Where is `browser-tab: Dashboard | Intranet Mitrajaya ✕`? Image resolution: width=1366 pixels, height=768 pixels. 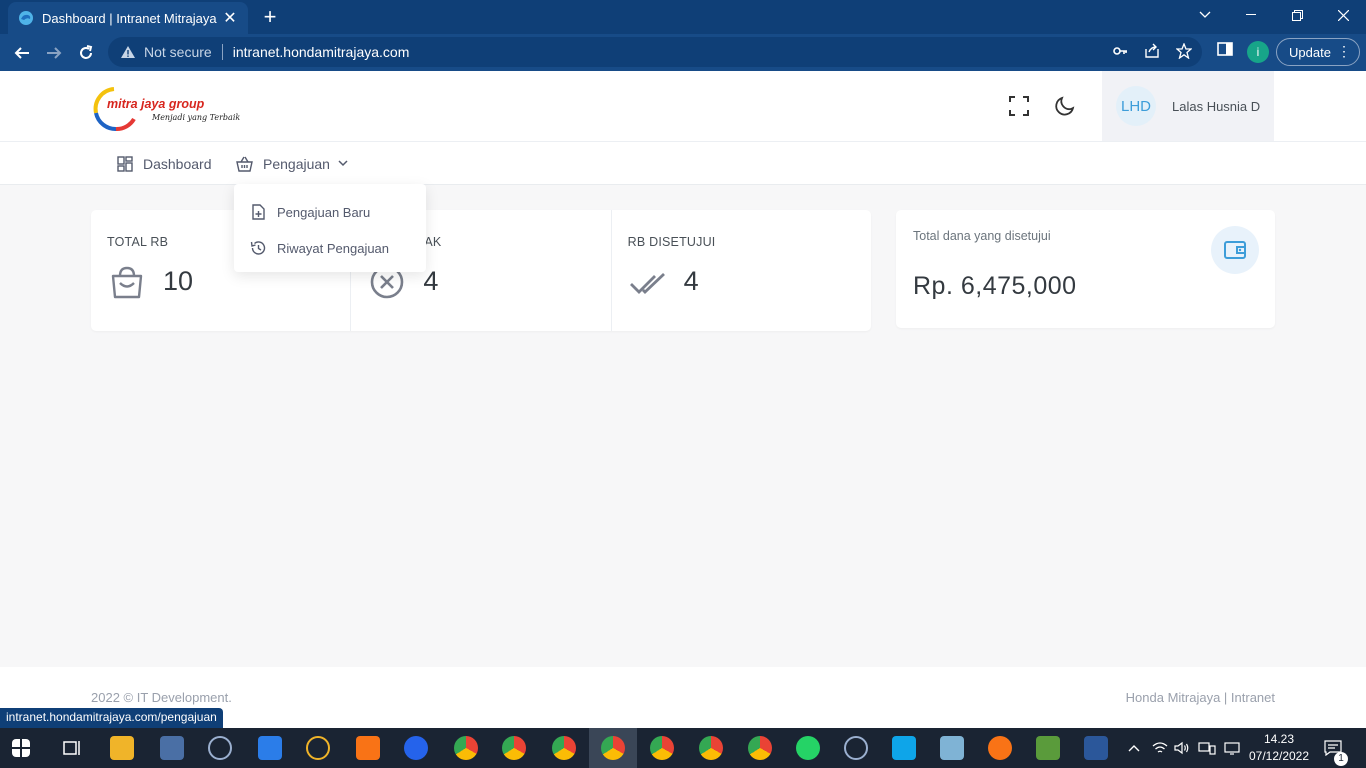 browser-tab: Dashboard | Intranet Mitrajaya ✕ is located at coordinates (128, 18).